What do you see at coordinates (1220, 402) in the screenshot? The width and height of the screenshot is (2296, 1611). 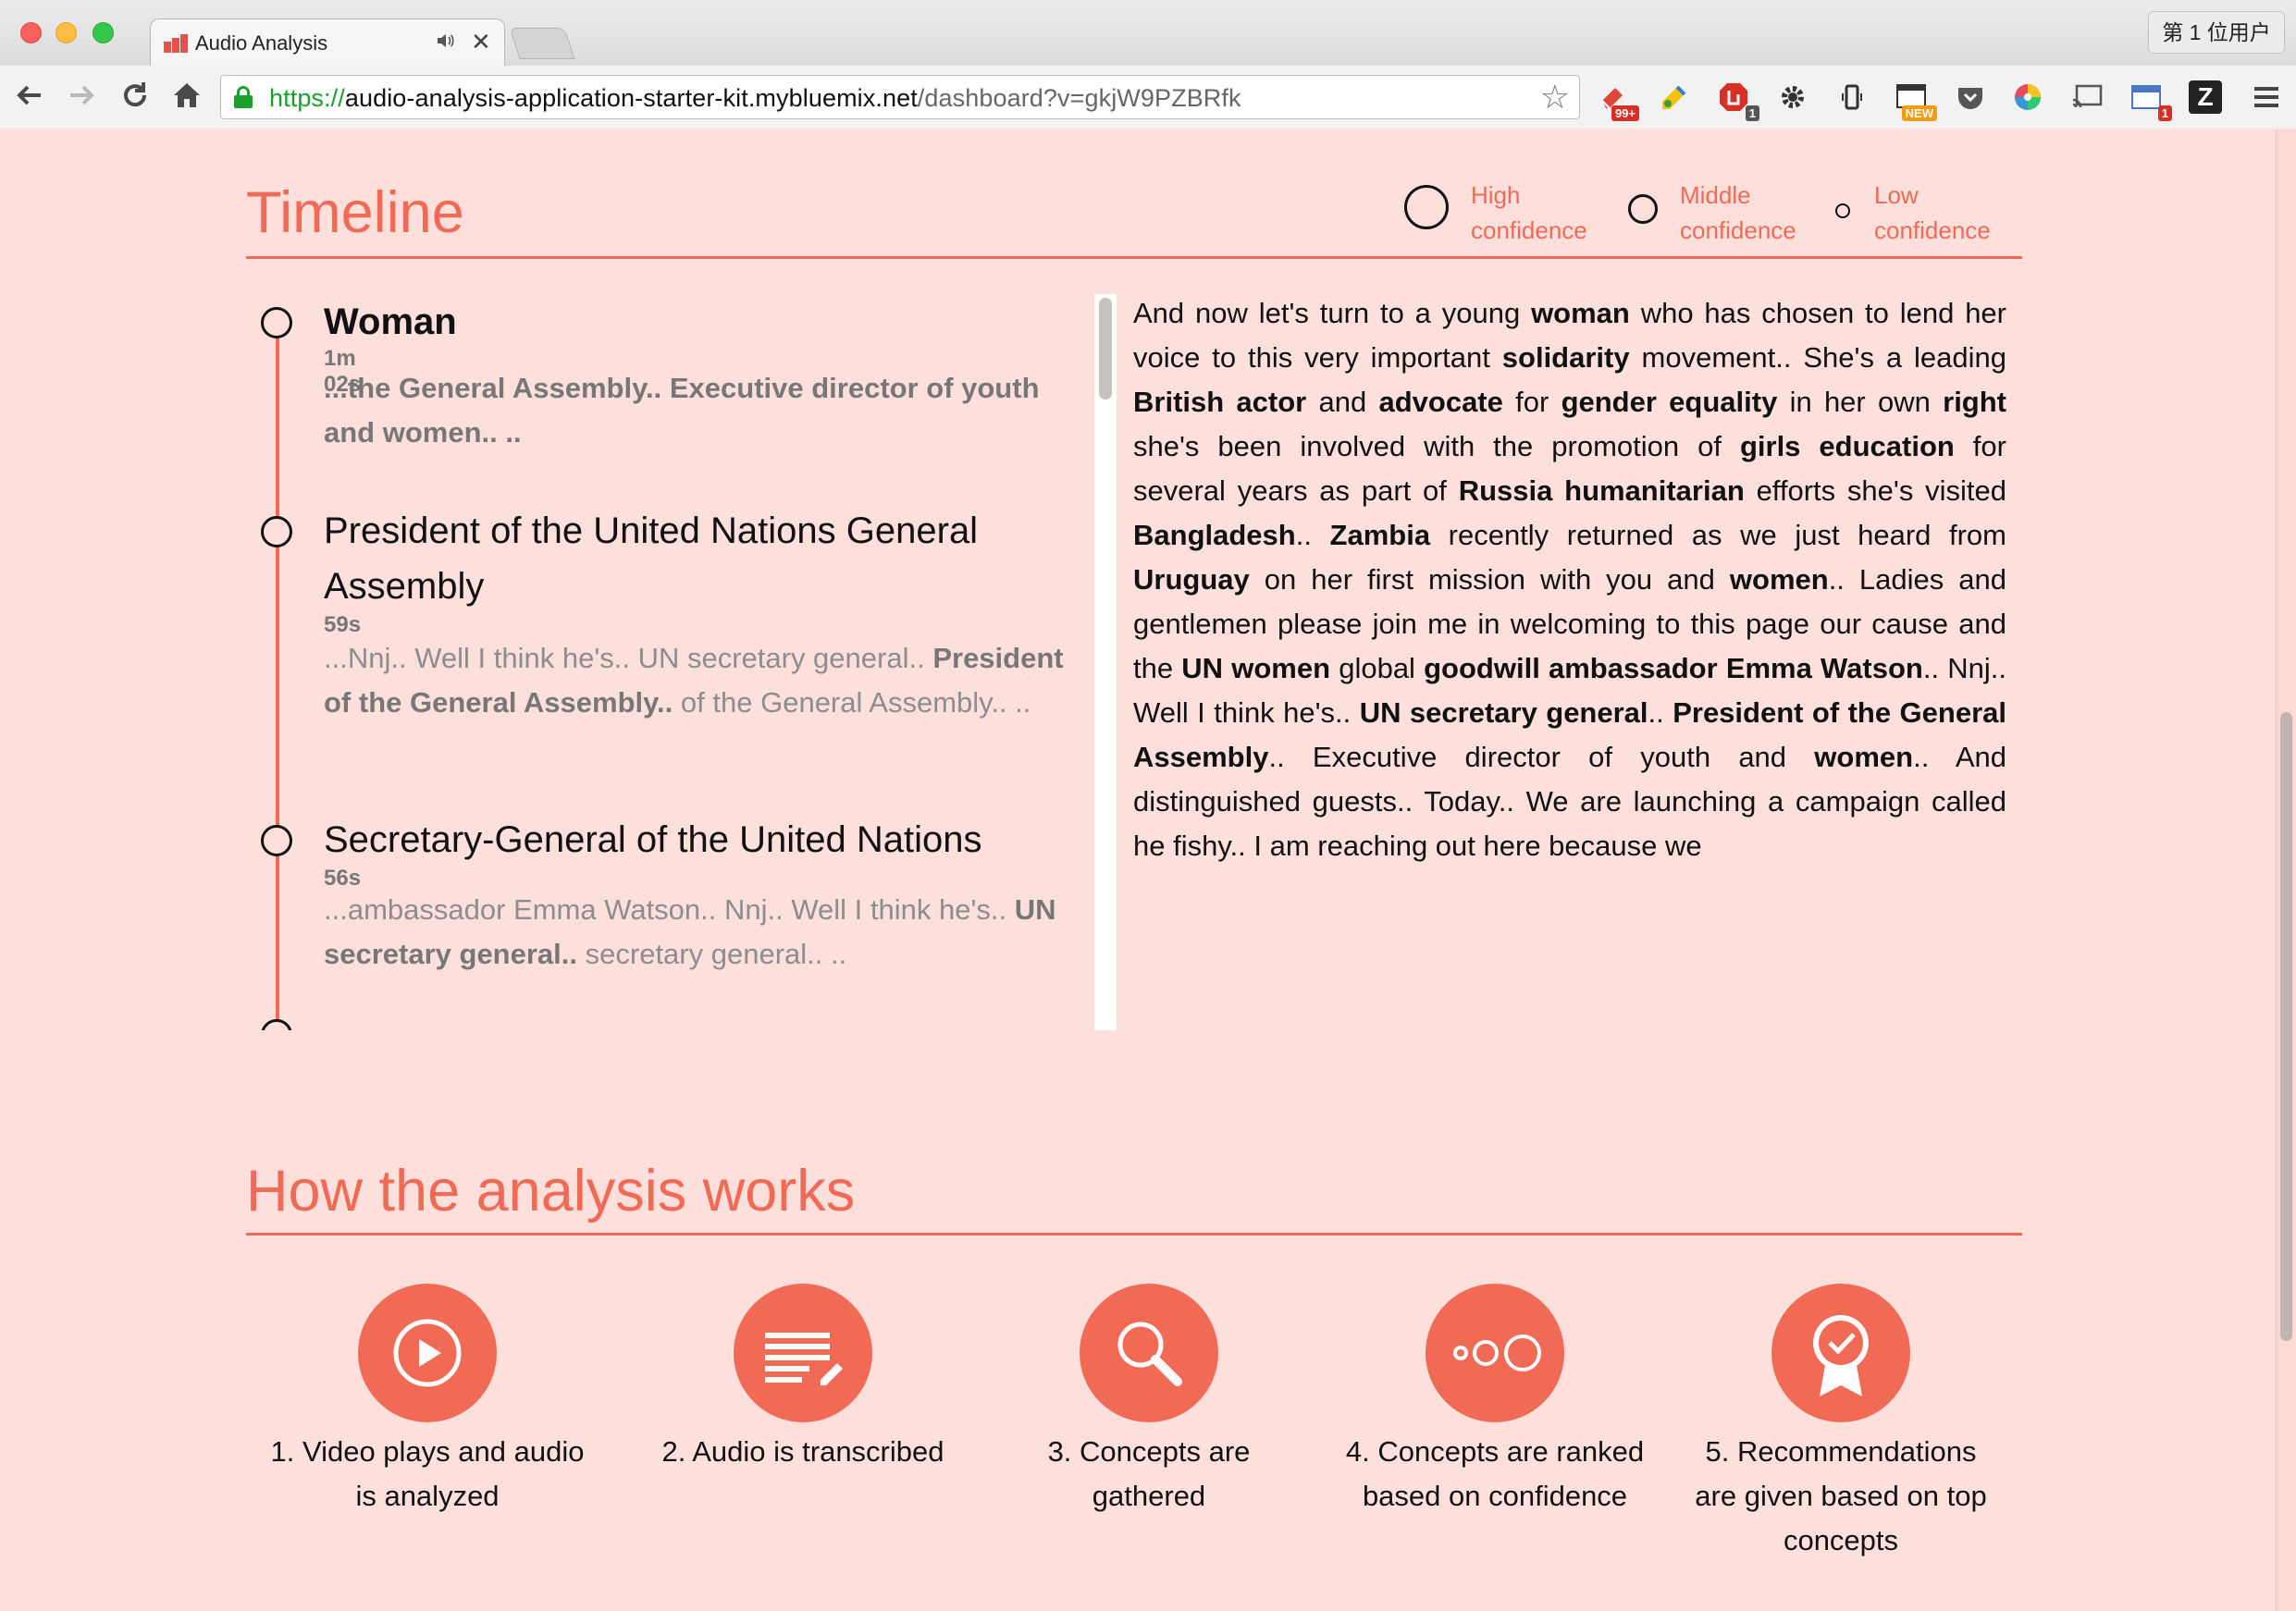 I see `transcript-keyword: British actor` at bounding box center [1220, 402].